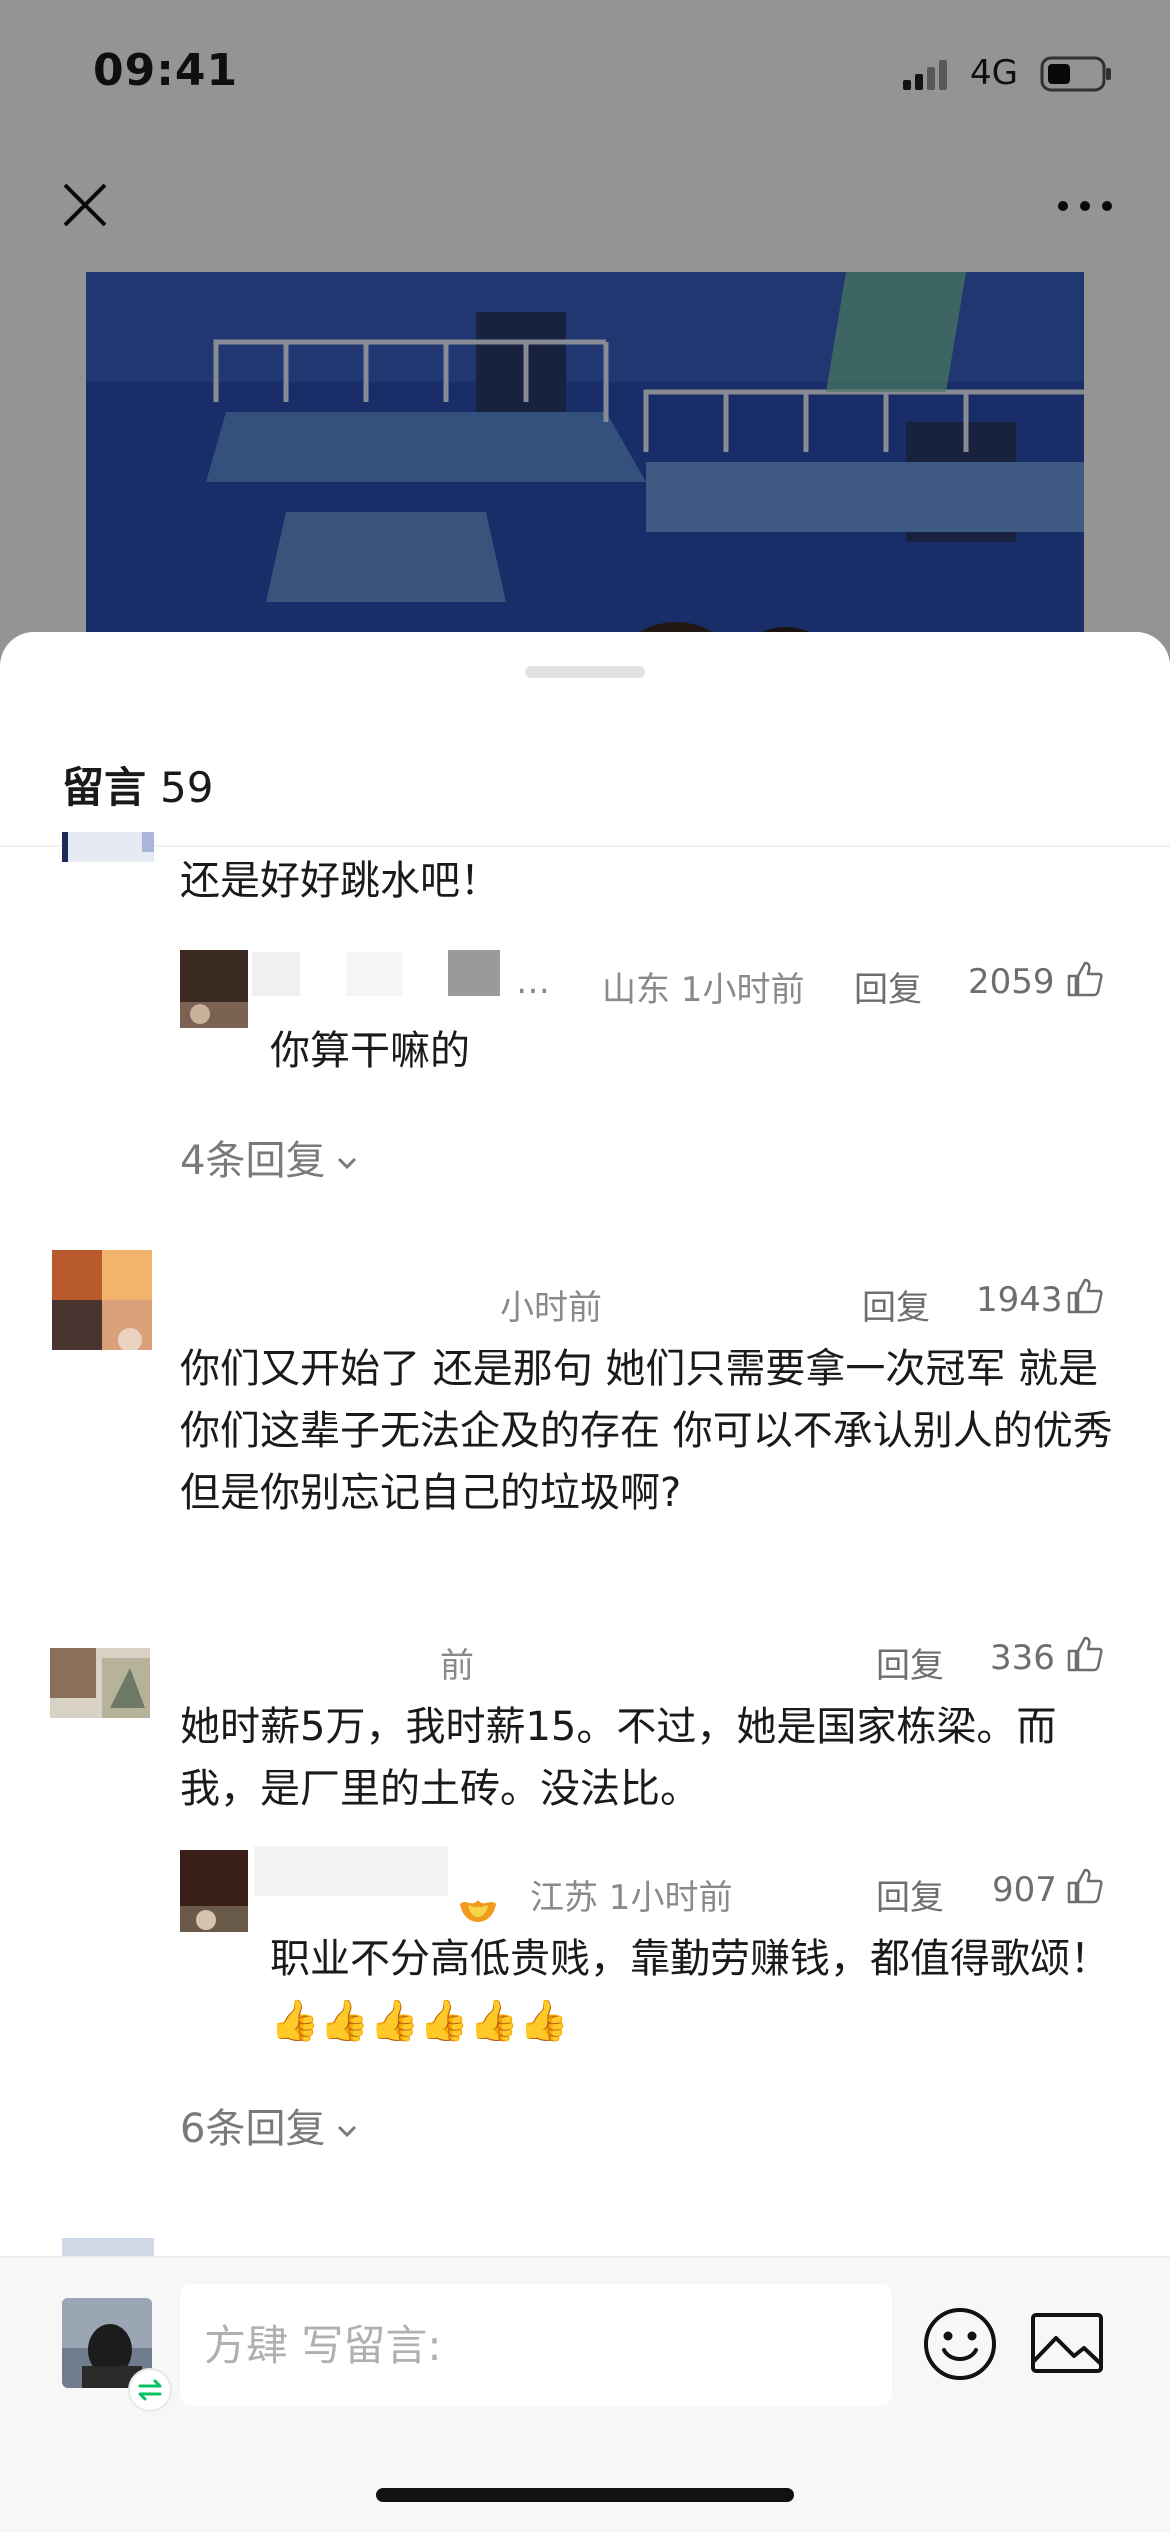  I want to click on switch-account-button, so click(150, 2390).